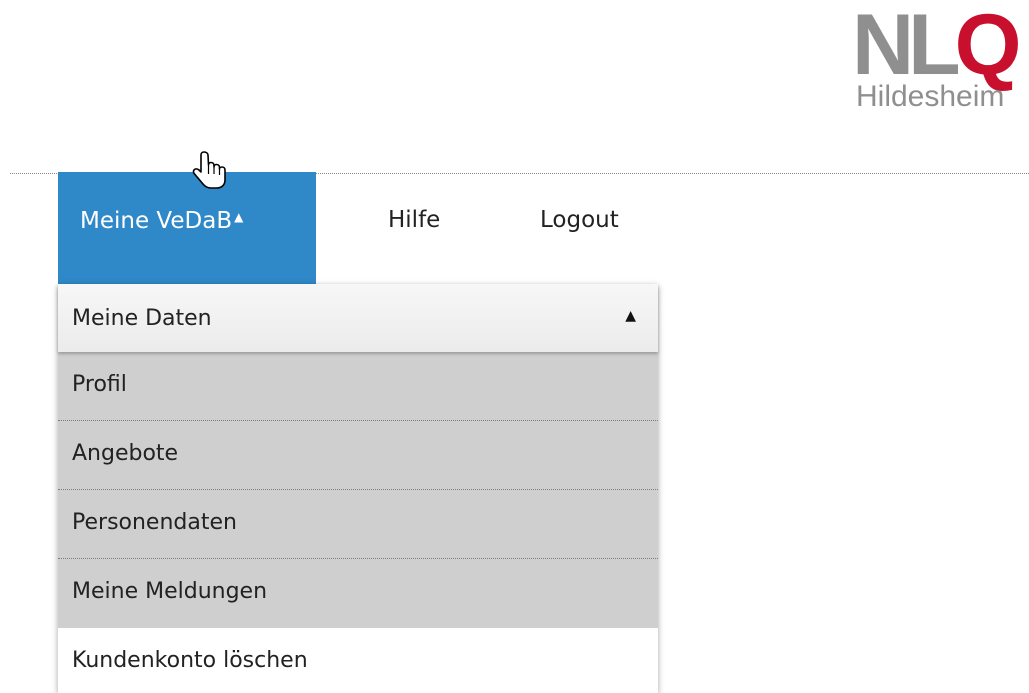  I want to click on dropdown-item-meine-daten-label: Meine Daten, so click(142, 318).